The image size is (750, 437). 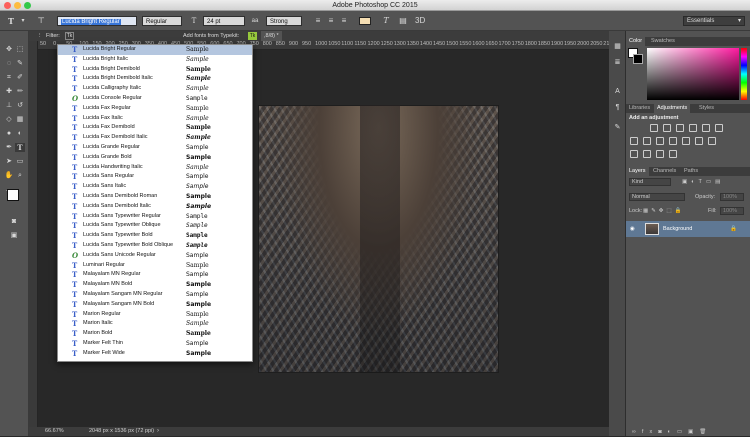 What do you see at coordinates (420, 21) in the screenshot?
I see `3d-text-icon: 3D` at bounding box center [420, 21].